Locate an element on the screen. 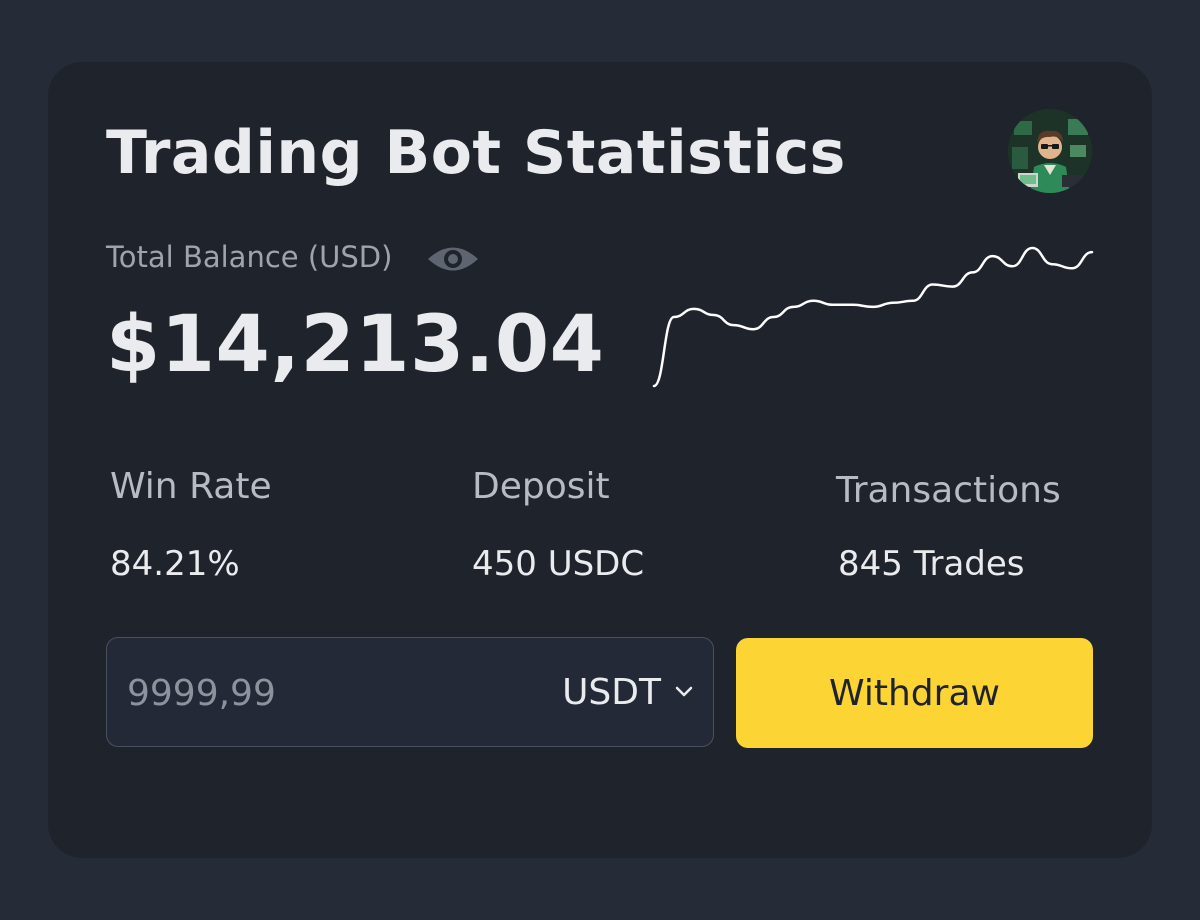 The height and width of the screenshot is (920, 1200). amount-input is located at coordinates (307, 693).